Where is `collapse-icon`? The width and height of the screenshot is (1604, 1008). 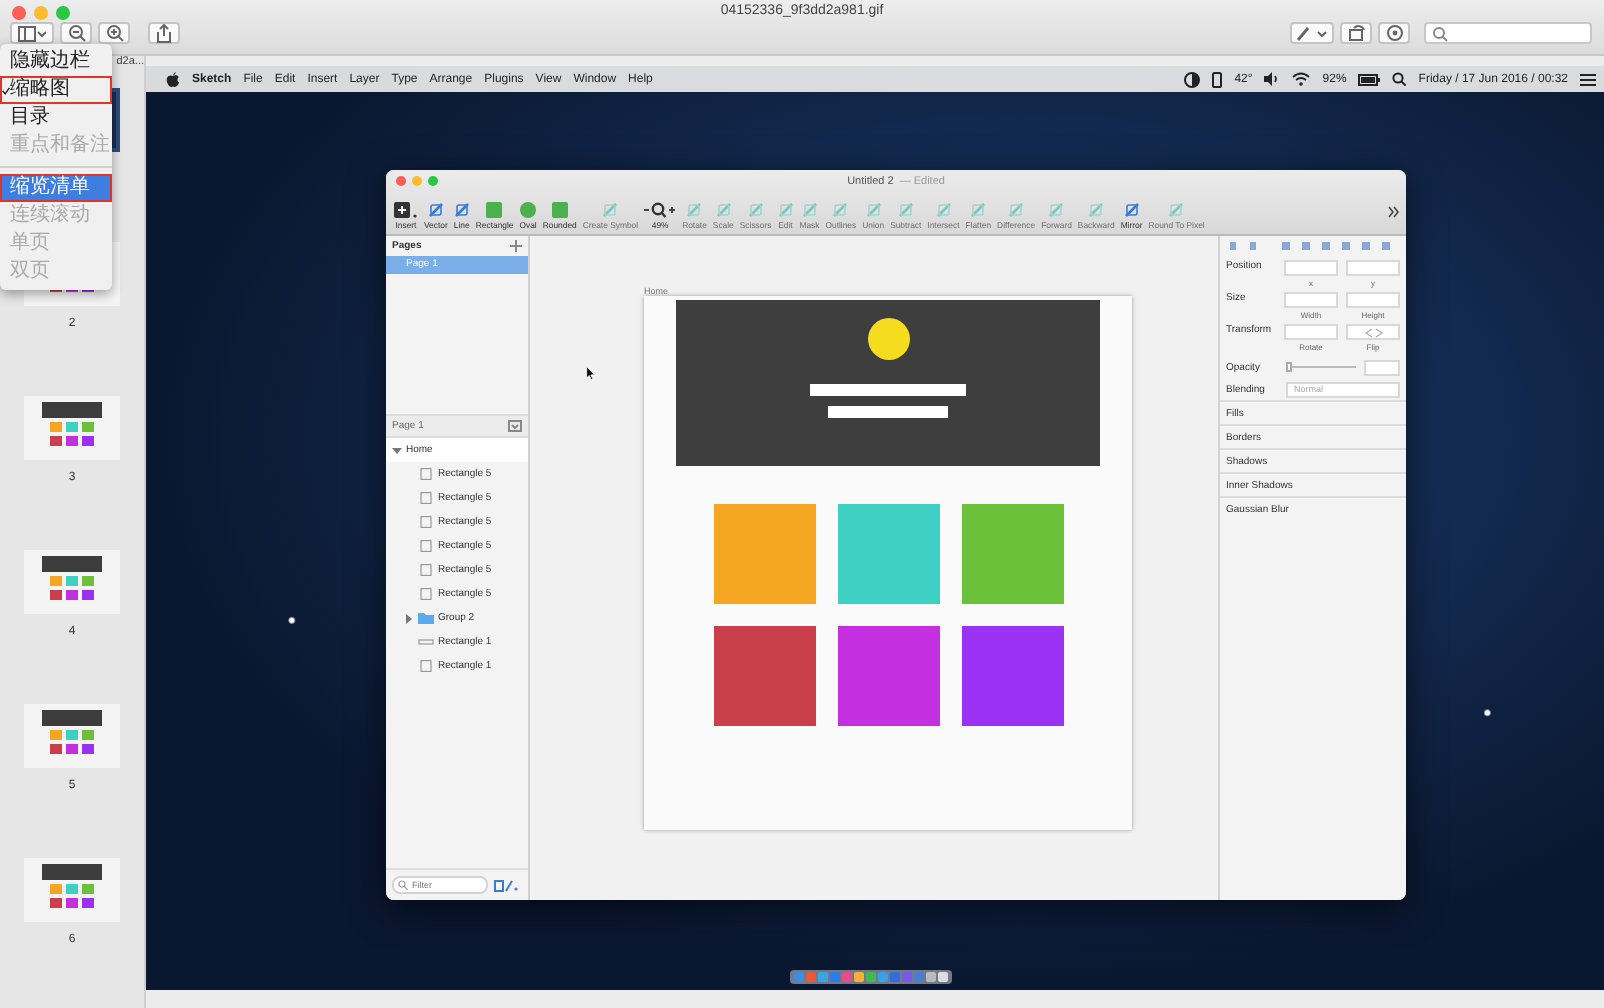
collapse-icon is located at coordinates (515, 426).